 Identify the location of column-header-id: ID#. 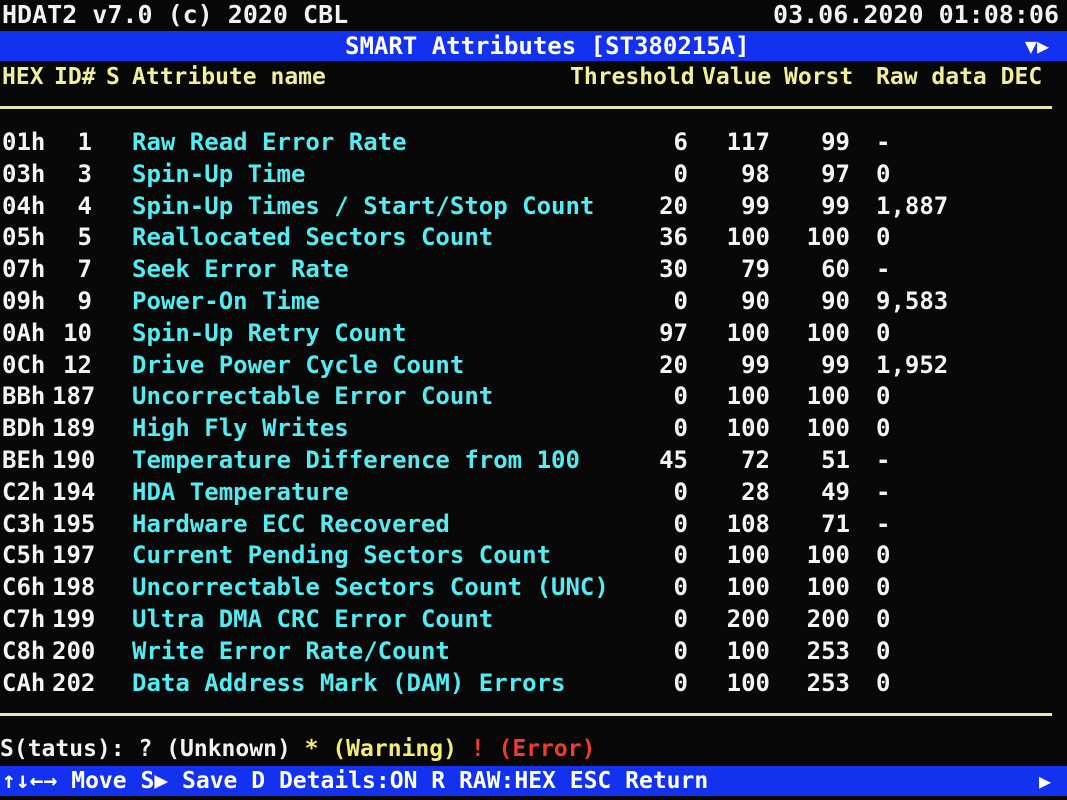
(75, 77).